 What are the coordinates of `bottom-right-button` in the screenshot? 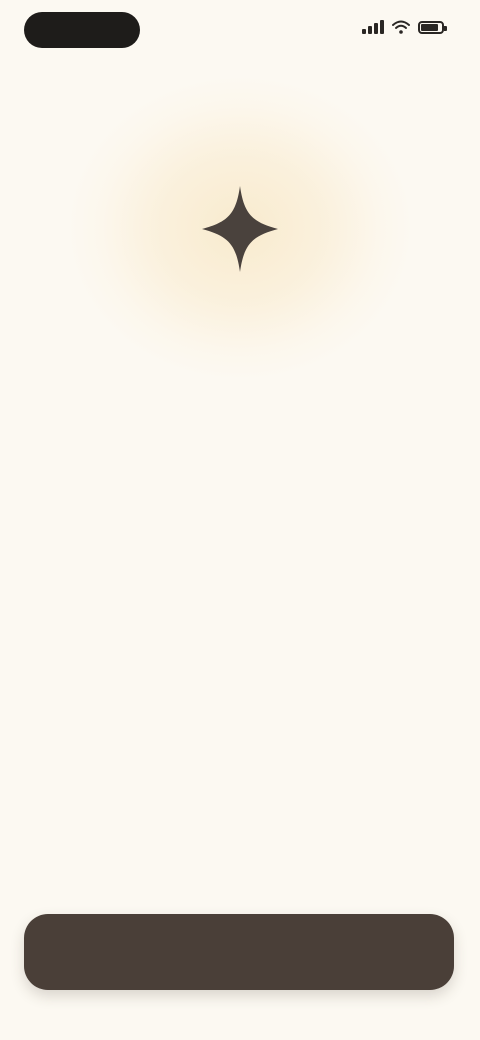 It's located at (414, 952).